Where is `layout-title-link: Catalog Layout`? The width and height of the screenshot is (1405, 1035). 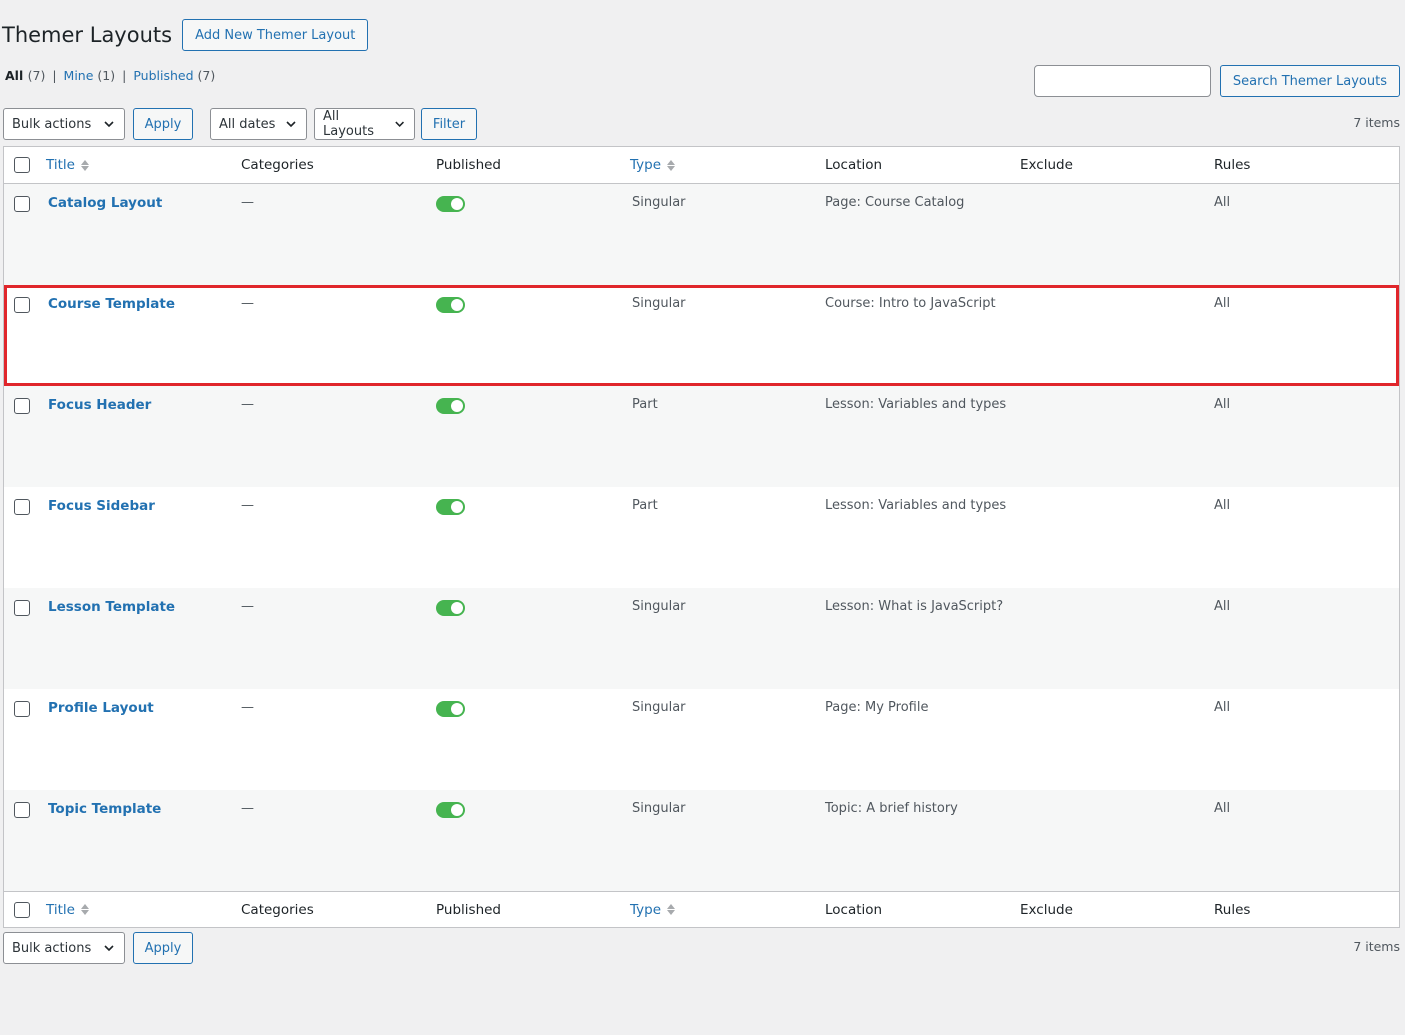
layout-title-link: Catalog Layout is located at coordinates (105, 203).